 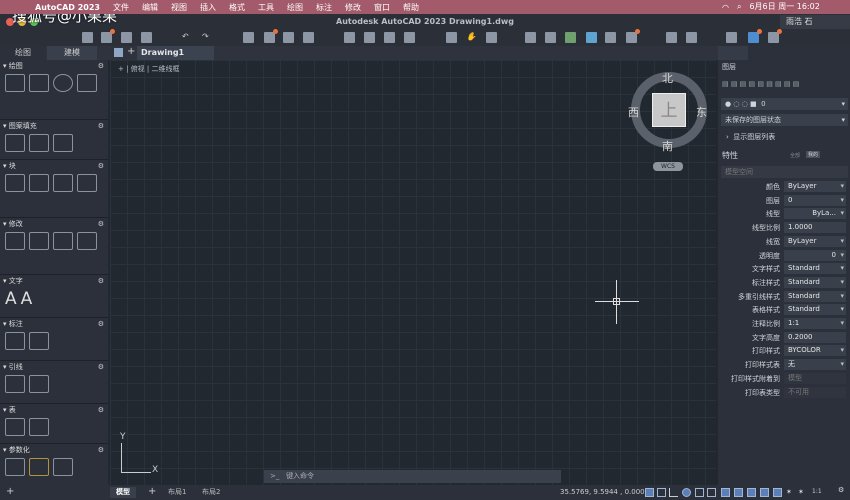 I want to click on viewcube-top: 上, so click(x=669, y=110).